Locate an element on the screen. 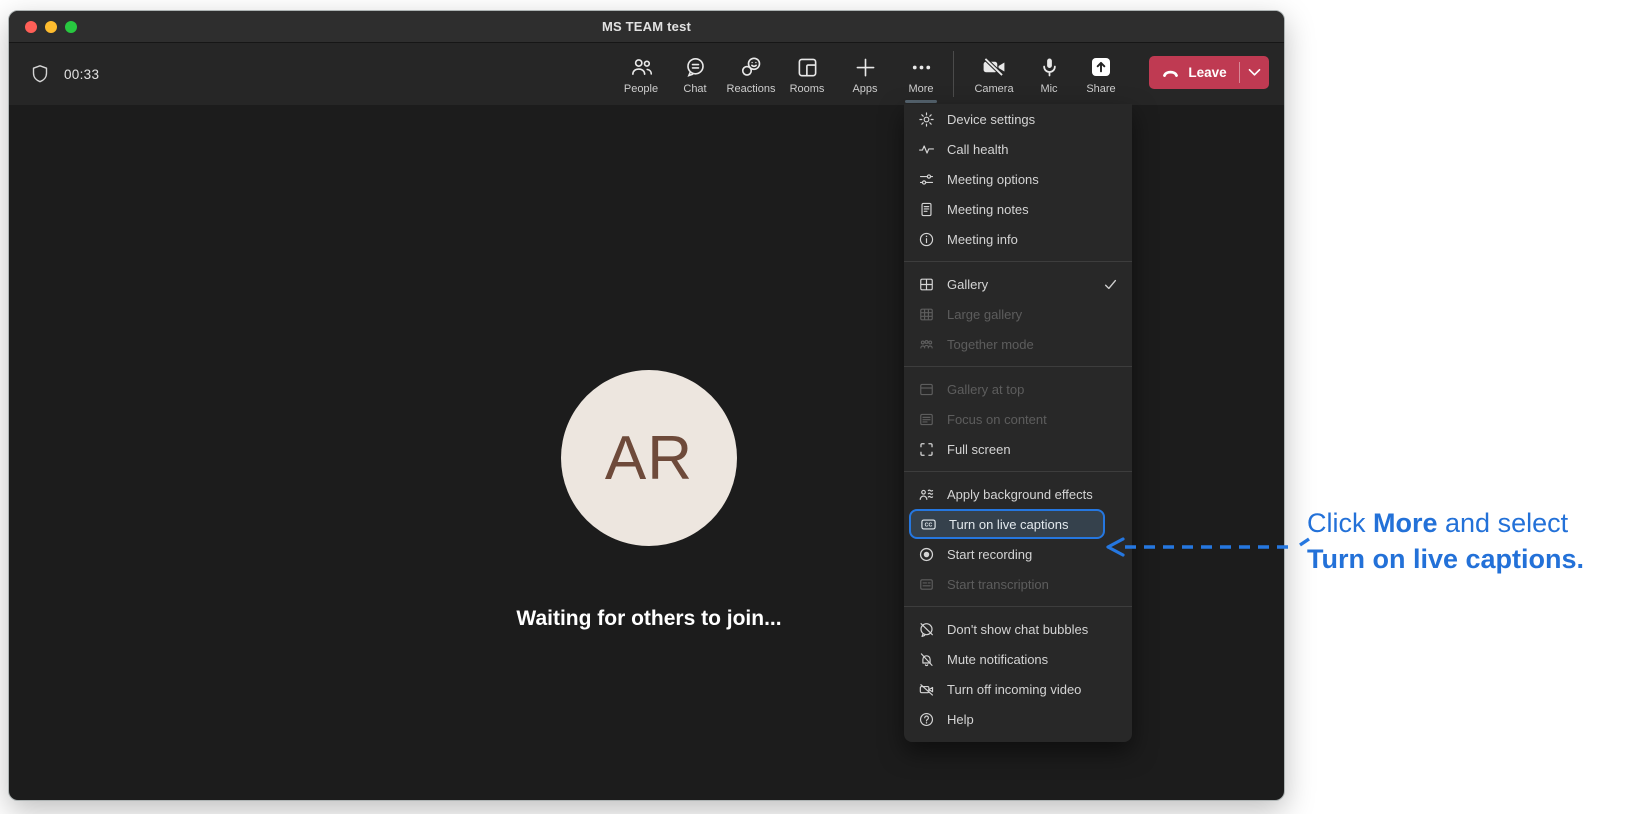 The height and width of the screenshot is (814, 1651). zoom-button is located at coordinates (71, 27).